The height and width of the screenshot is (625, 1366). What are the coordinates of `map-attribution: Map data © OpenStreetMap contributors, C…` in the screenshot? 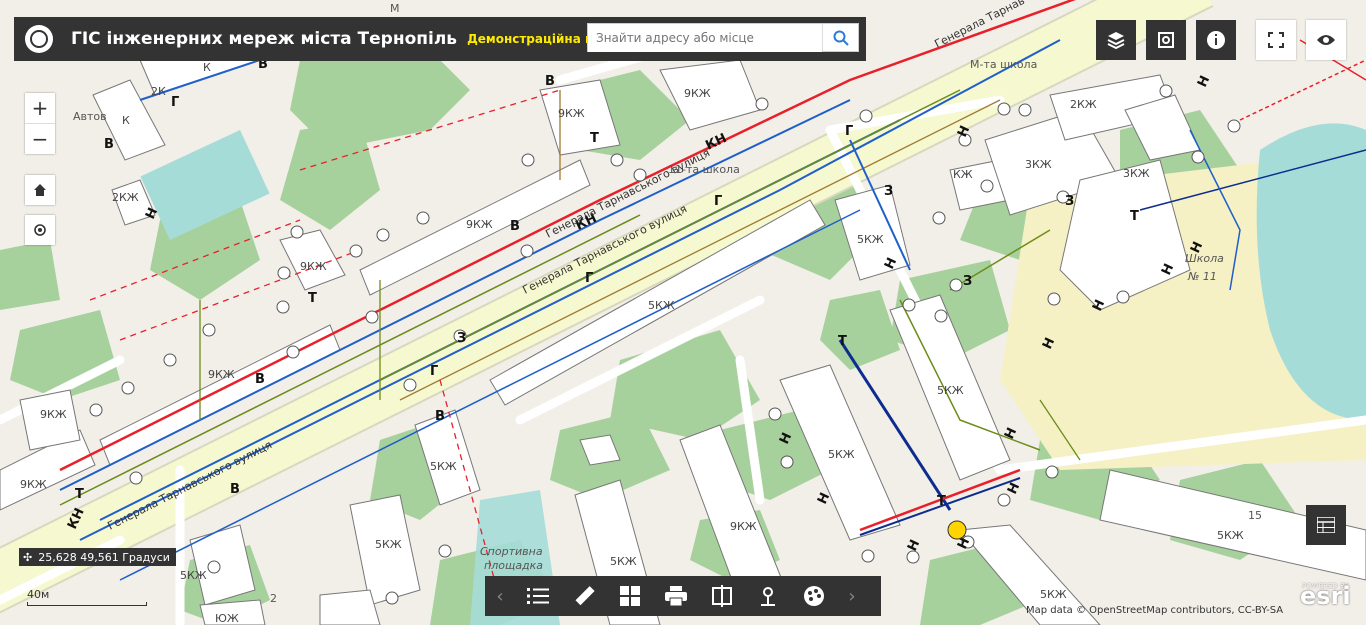 It's located at (1155, 610).